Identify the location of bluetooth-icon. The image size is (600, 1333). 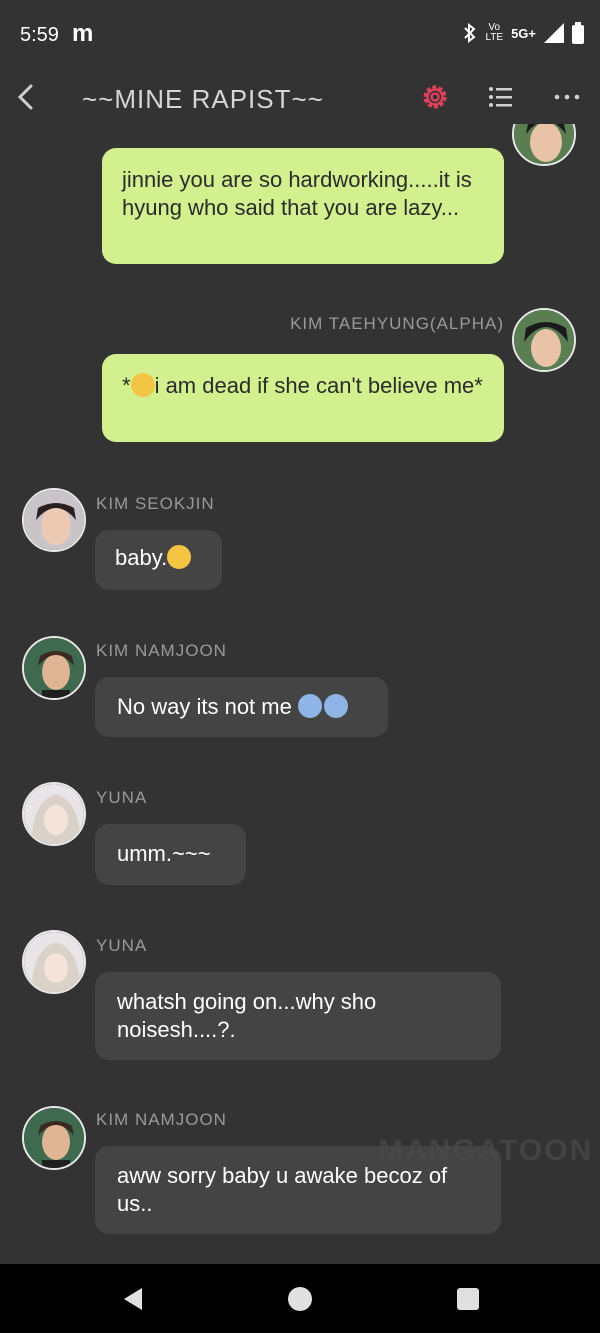
(470, 33).